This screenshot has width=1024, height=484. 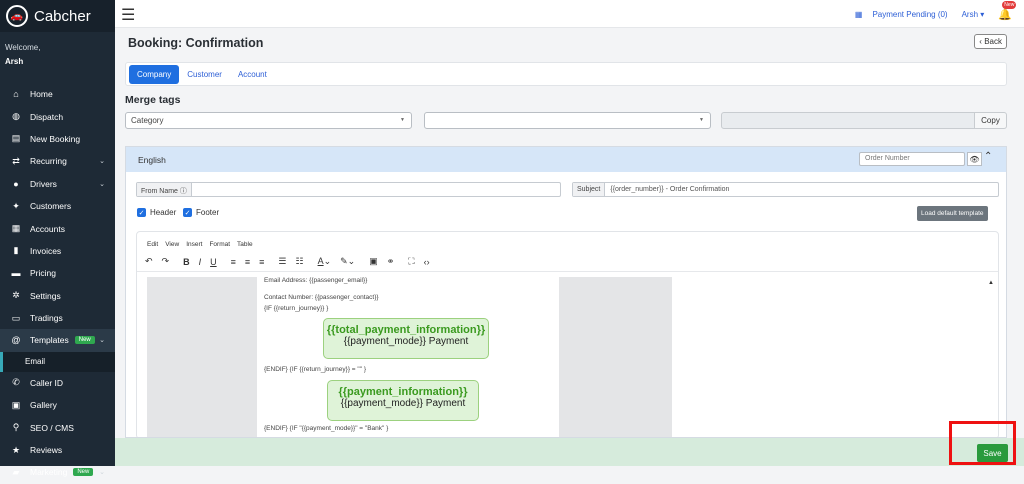 I want to click on menu-toggle-icon: ☰, so click(x=128, y=15).